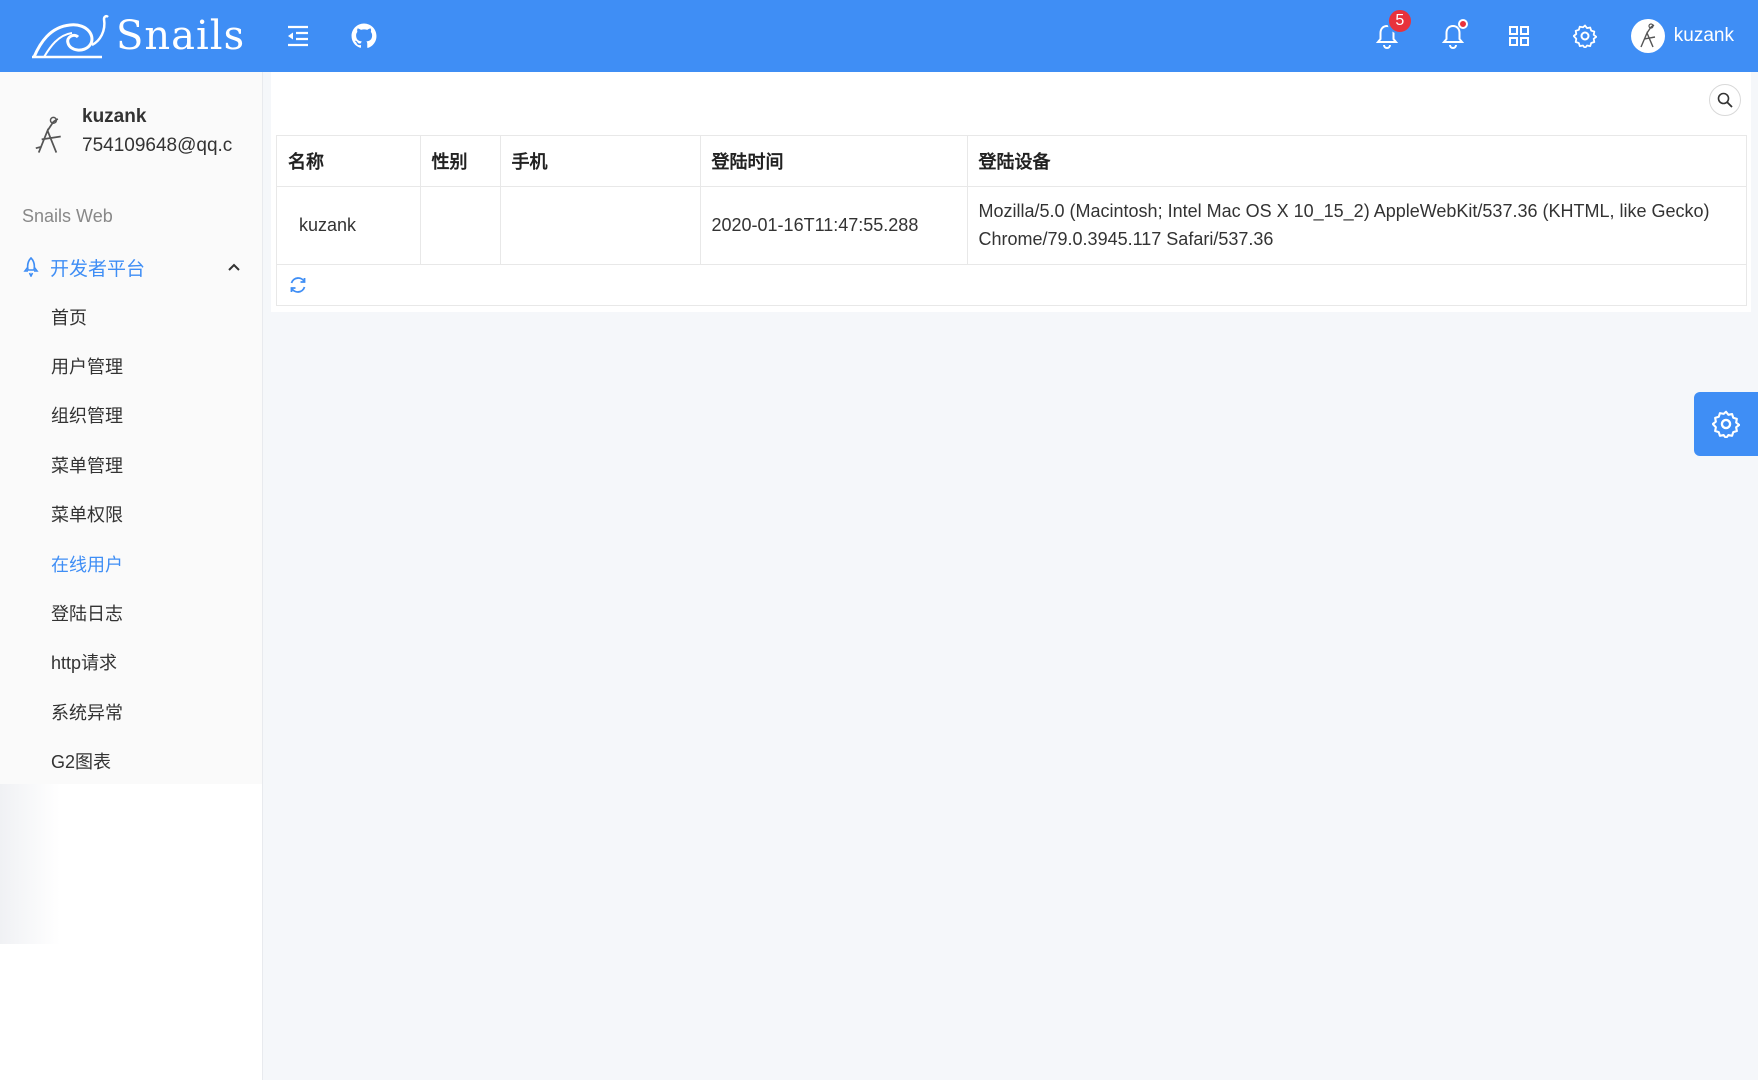  I want to click on profile-avatar, so click(49, 135).